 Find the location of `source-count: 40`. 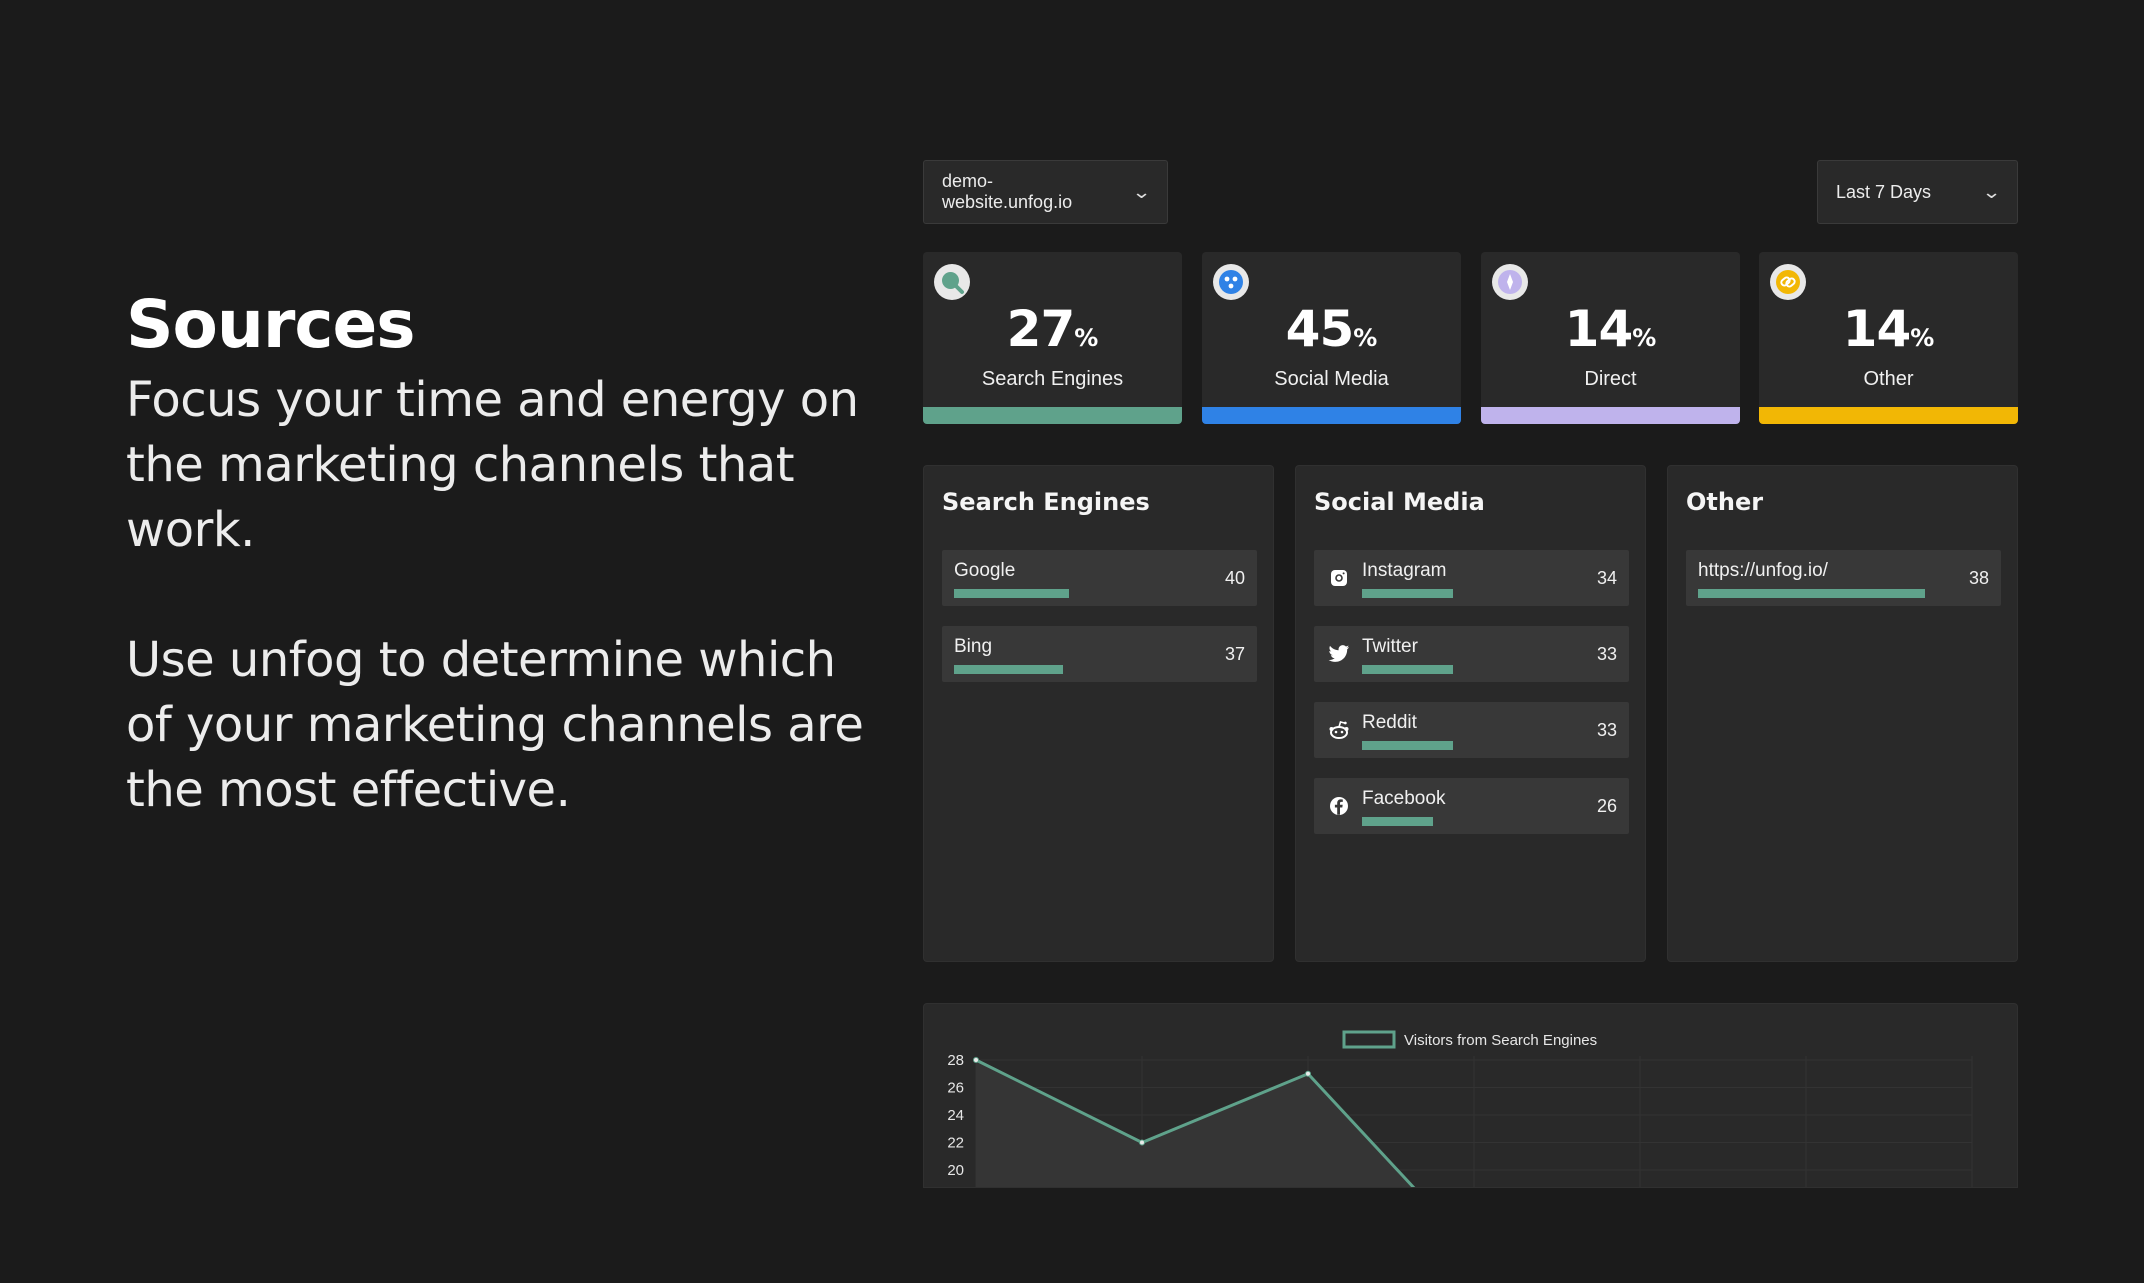

source-count: 40 is located at coordinates (1234, 578).